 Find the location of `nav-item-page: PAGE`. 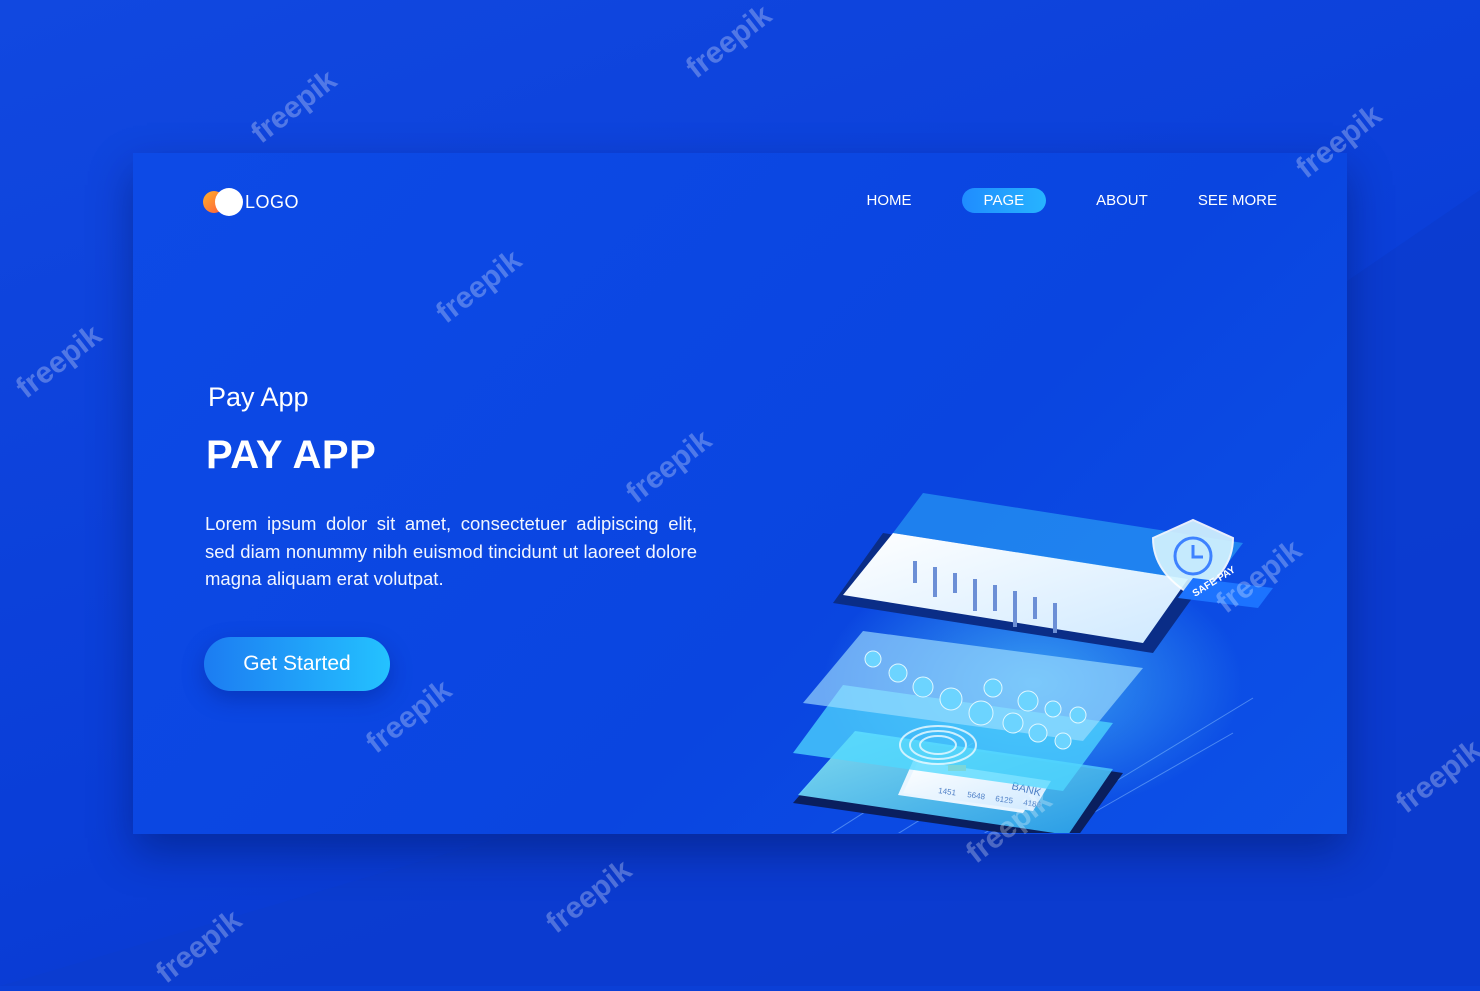

nav-item-page: PAGE is located at coordinates (1004, 200).